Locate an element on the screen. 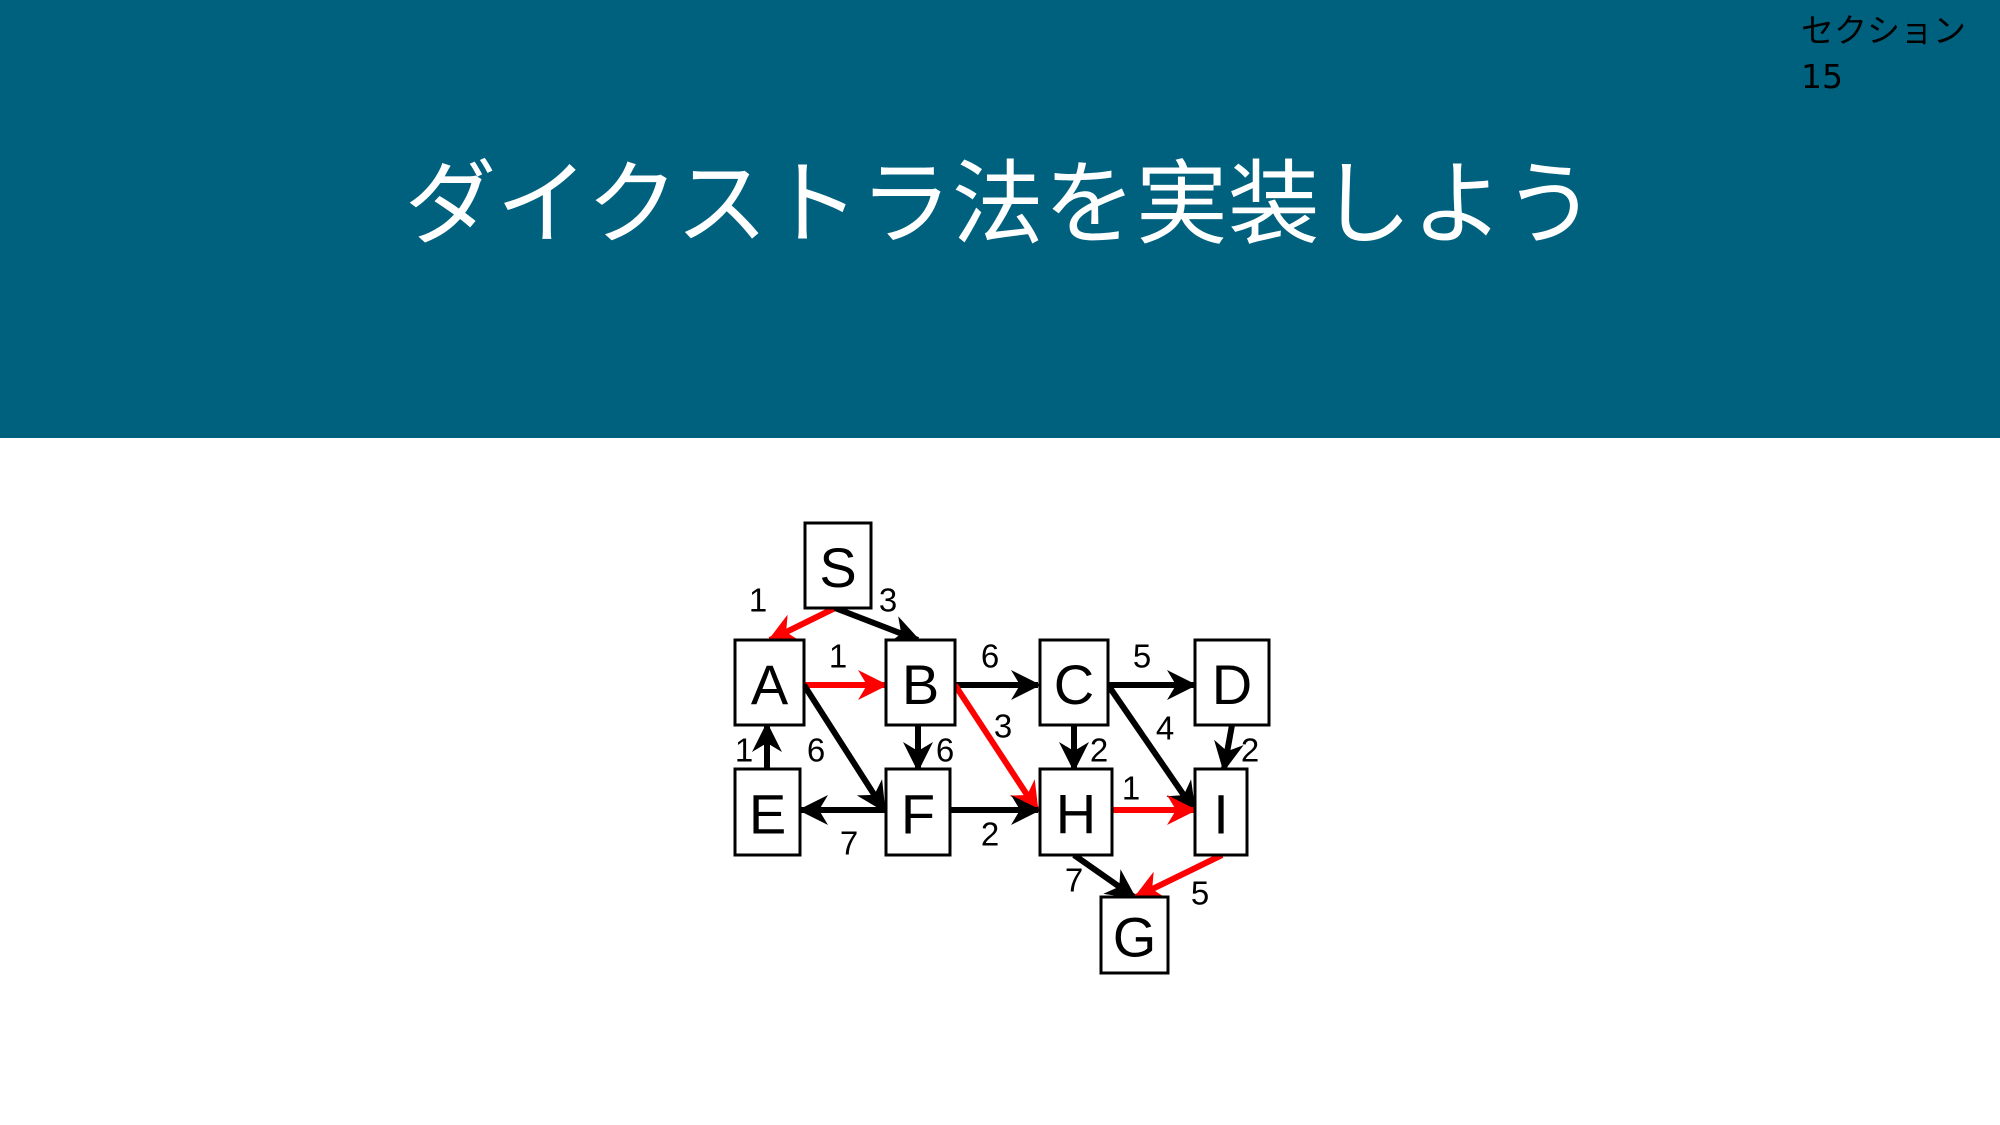 The image size is (2000, 1125). node-label: C is located at coordinates (1074, 684).